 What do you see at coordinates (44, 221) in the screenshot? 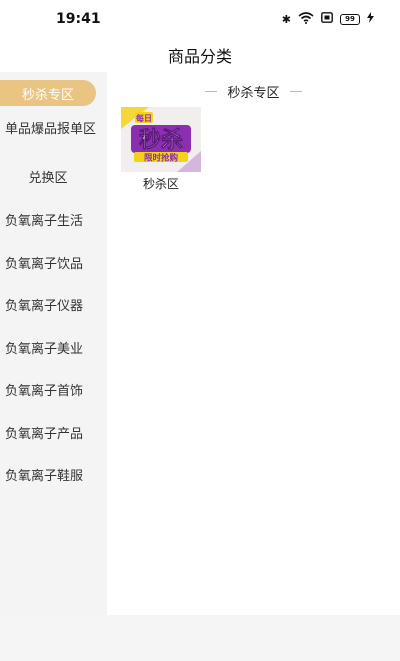
I see `sidebar-item-label: 负氧离子生活` at bounding box center [44, 221].